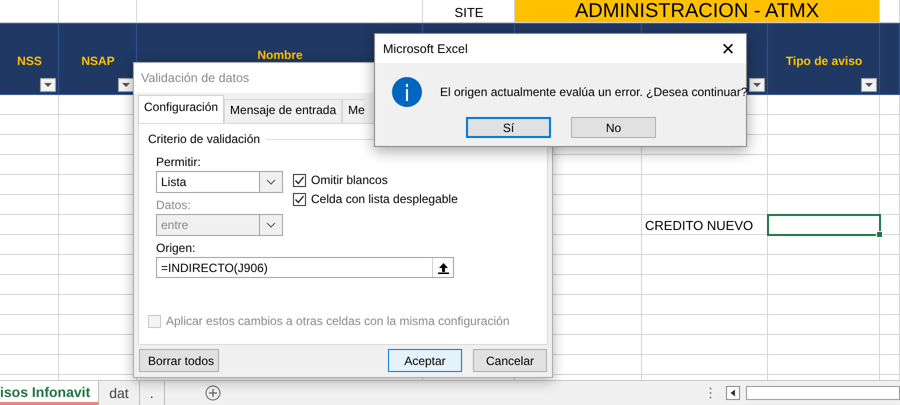 This screenshot has height=405, width=900. Describe the element at coordinates (178, 162) in the screenshot. I see `field-label: Permitir:` at that location.